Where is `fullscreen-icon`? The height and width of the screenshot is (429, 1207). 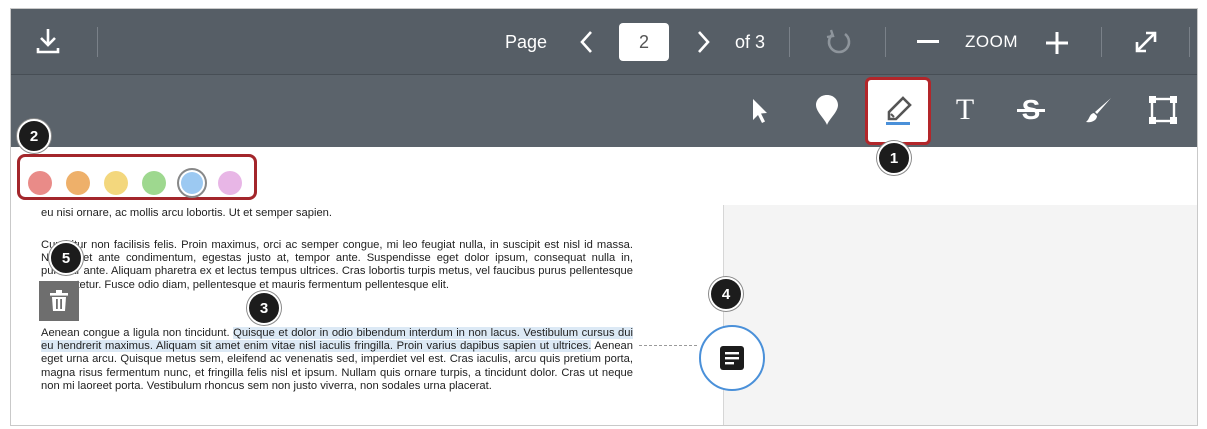 fullscreen-icon is located at coordinates (1146, 42).